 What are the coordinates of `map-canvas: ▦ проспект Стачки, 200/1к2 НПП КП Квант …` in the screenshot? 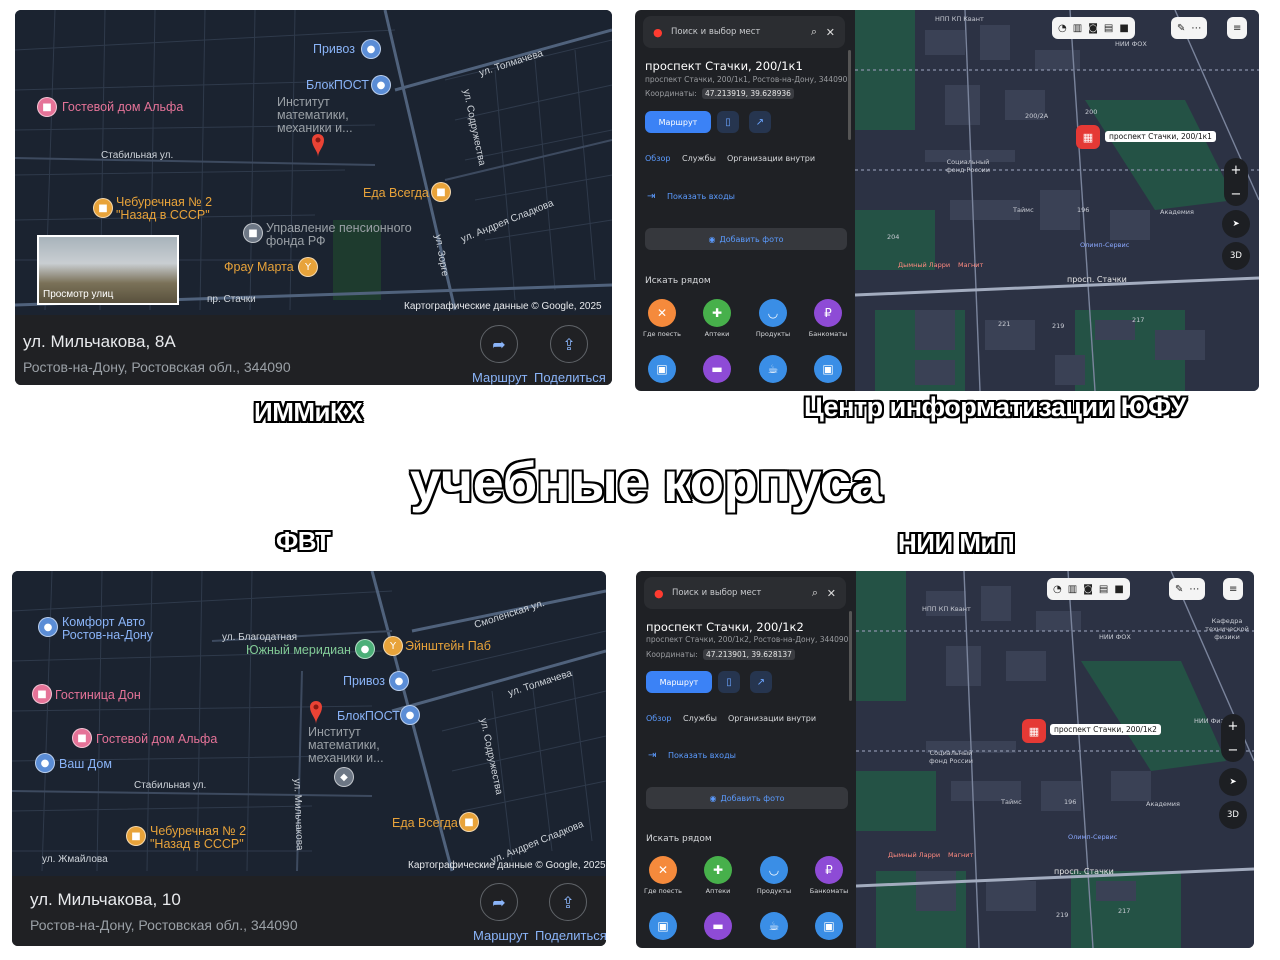 It's located at (1055, 759).